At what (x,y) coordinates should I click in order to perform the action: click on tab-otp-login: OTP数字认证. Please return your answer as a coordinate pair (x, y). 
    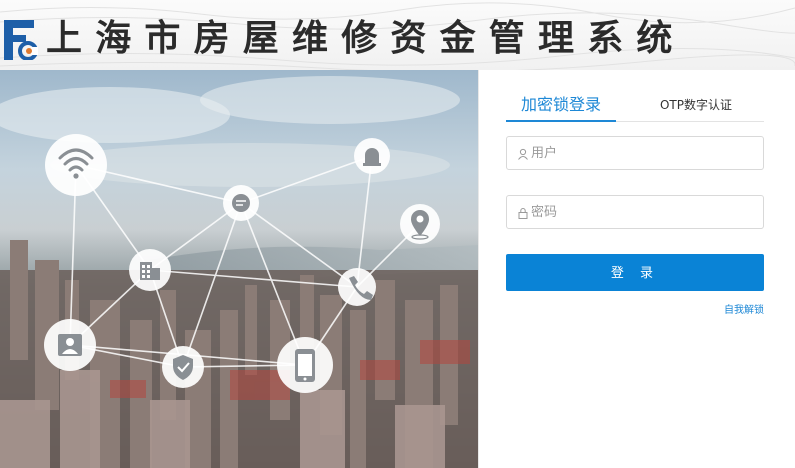
    Looking at the image, I should click on (696, 105).